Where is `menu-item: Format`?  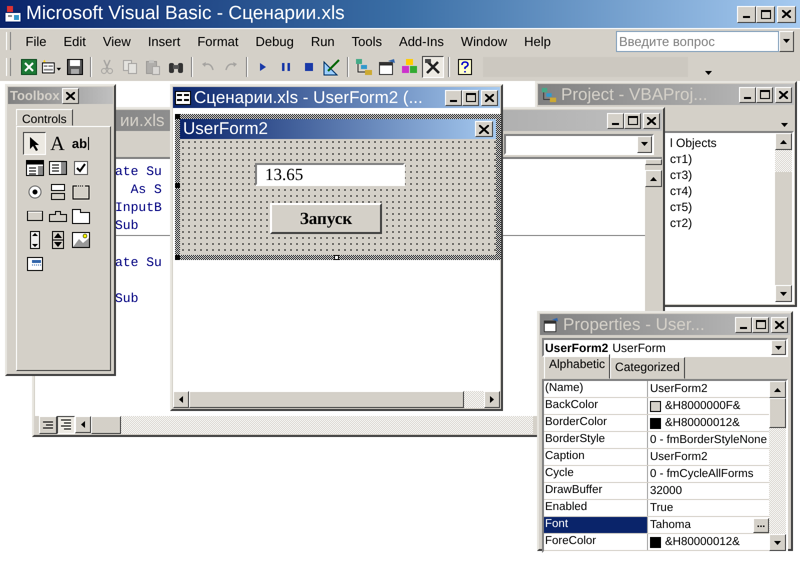 menu-item: Format is located at coordinates (217, 41).